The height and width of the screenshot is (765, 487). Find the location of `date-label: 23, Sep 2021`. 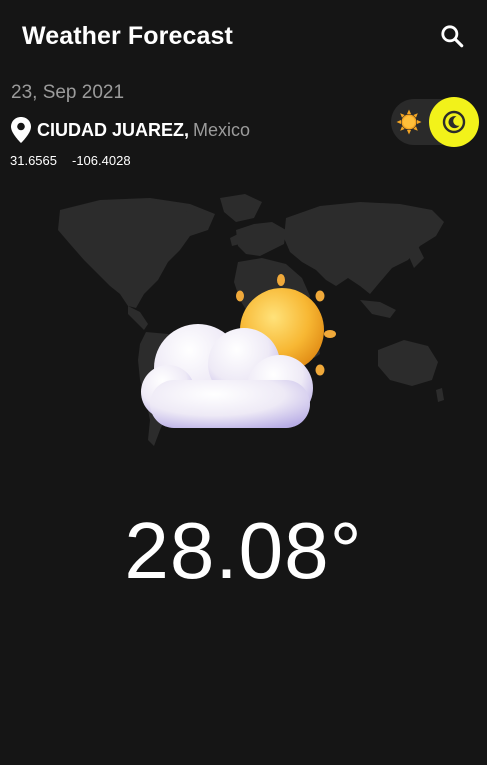

date-label: 23, Sep 2021 is located at coordinates (68, 92).